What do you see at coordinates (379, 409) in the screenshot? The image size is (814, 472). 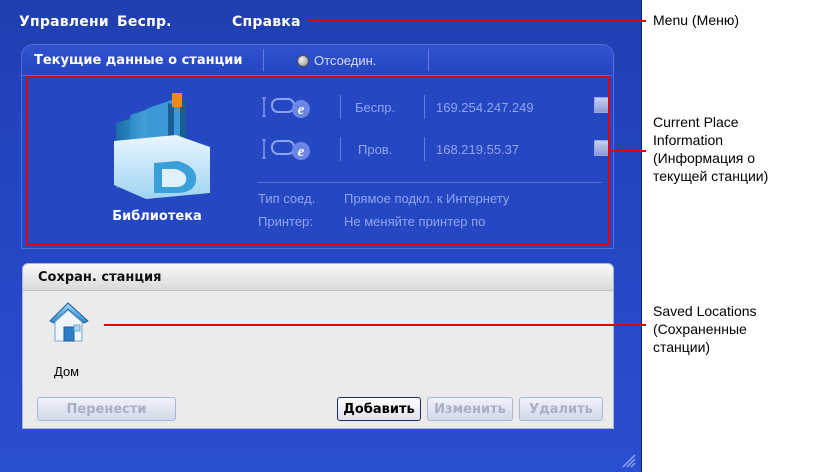 I see `add-button: Добавить` at bounding box center [379, 409].